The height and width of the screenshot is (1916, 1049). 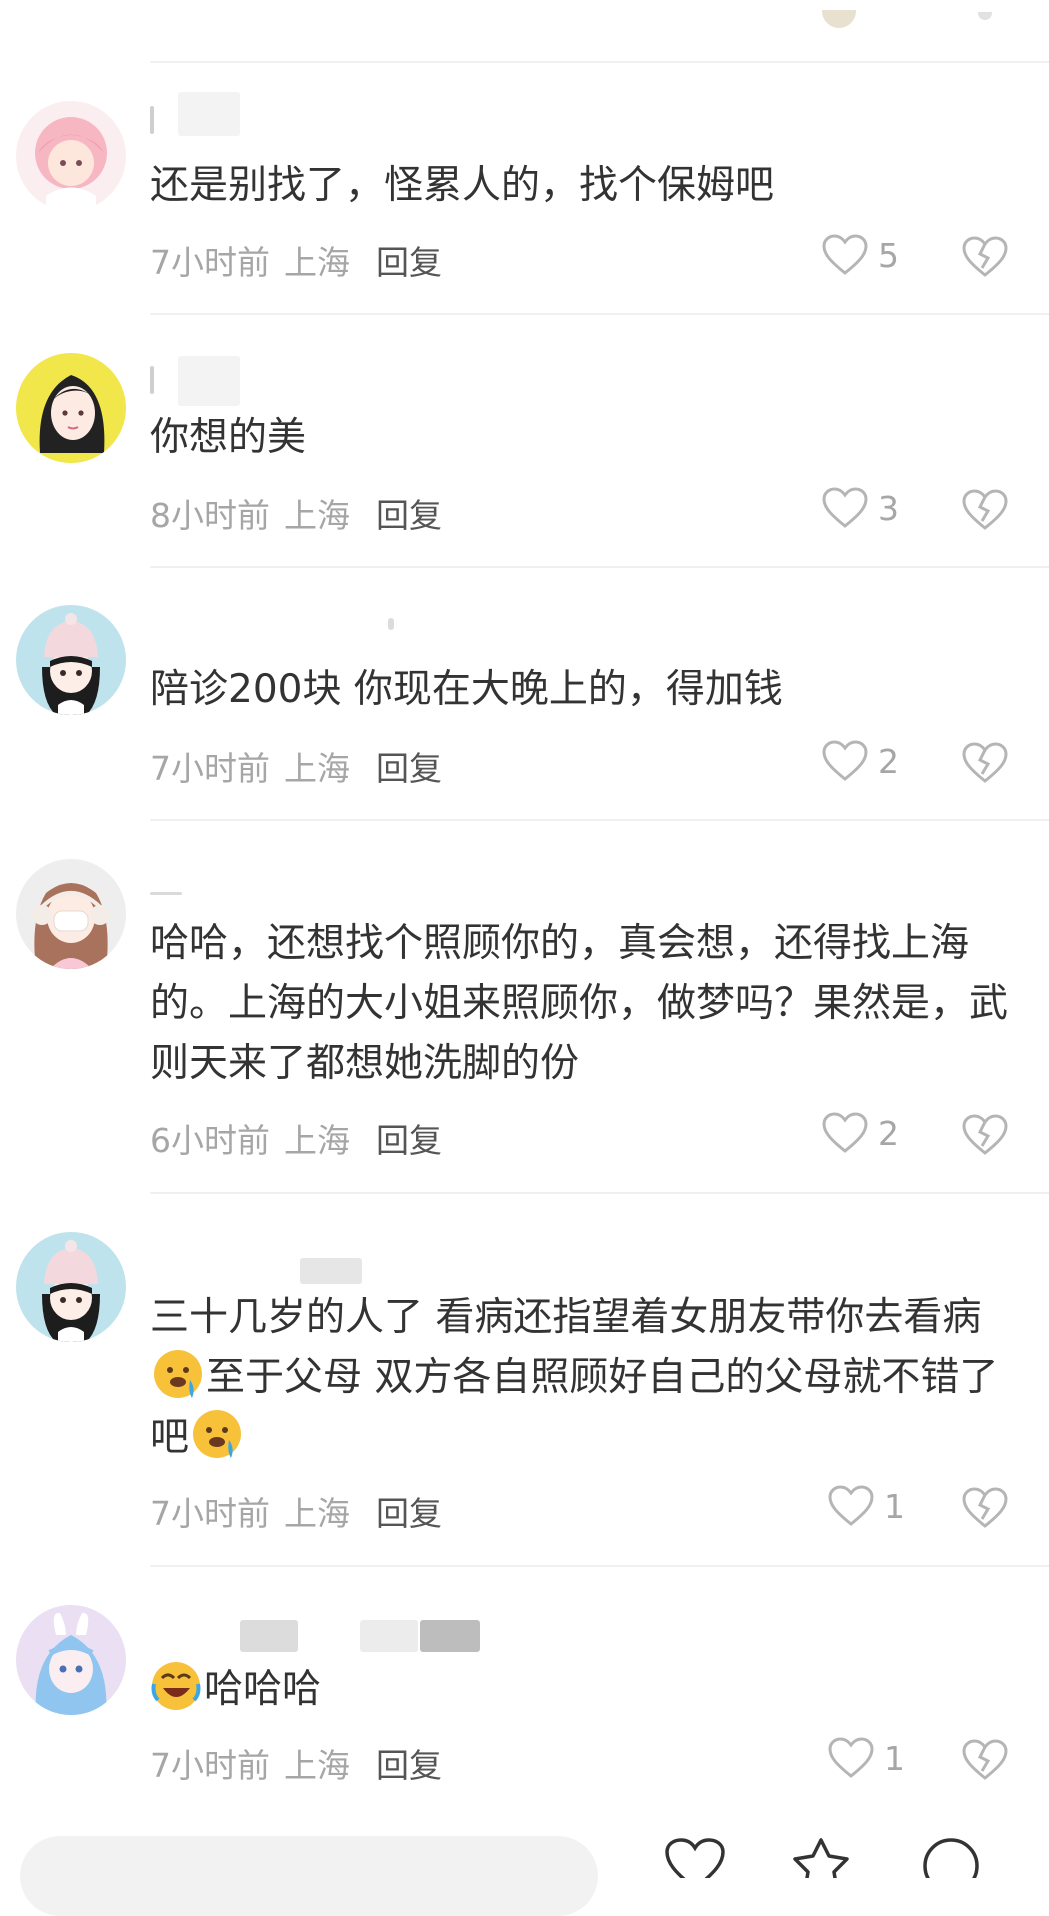 I want to click on like-count: 5, so click(x=888, y=255).